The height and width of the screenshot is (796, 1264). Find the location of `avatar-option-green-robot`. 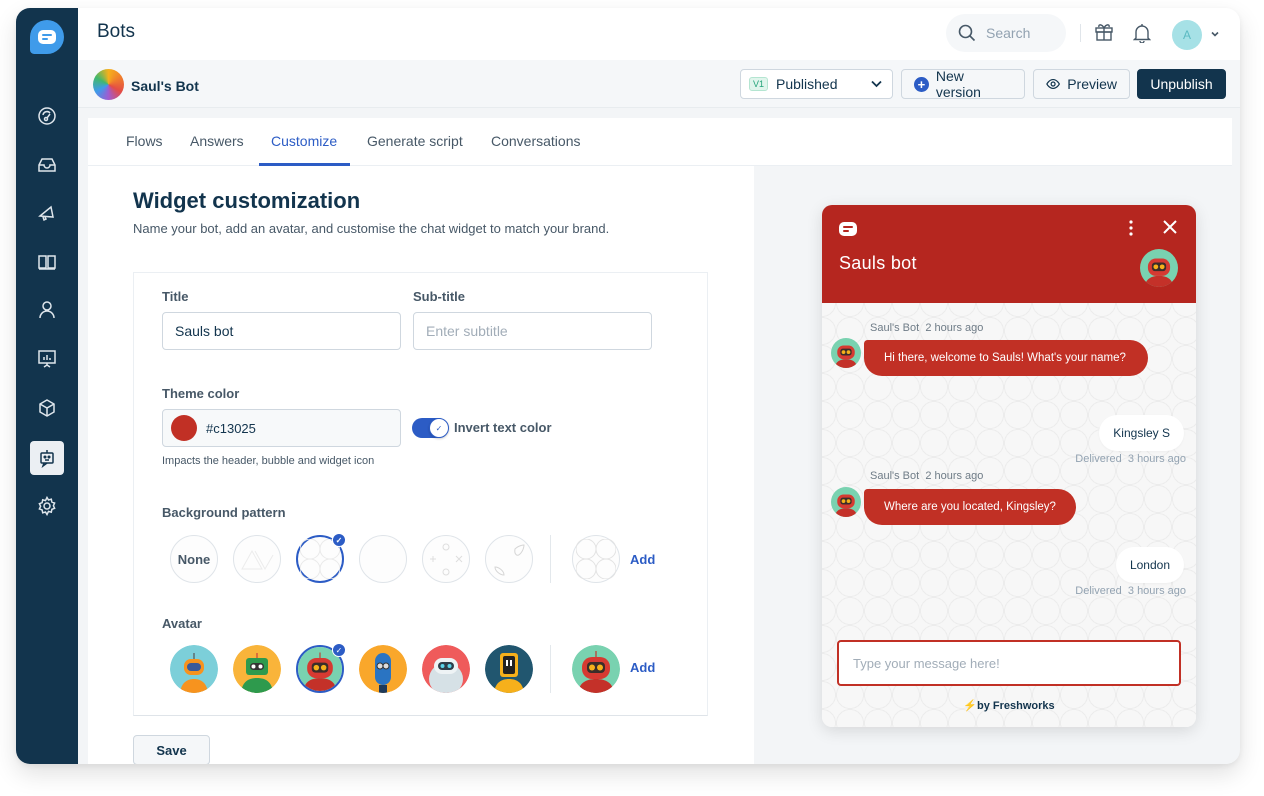

avatar-option-green-robot is located at coordinates (257, 669).